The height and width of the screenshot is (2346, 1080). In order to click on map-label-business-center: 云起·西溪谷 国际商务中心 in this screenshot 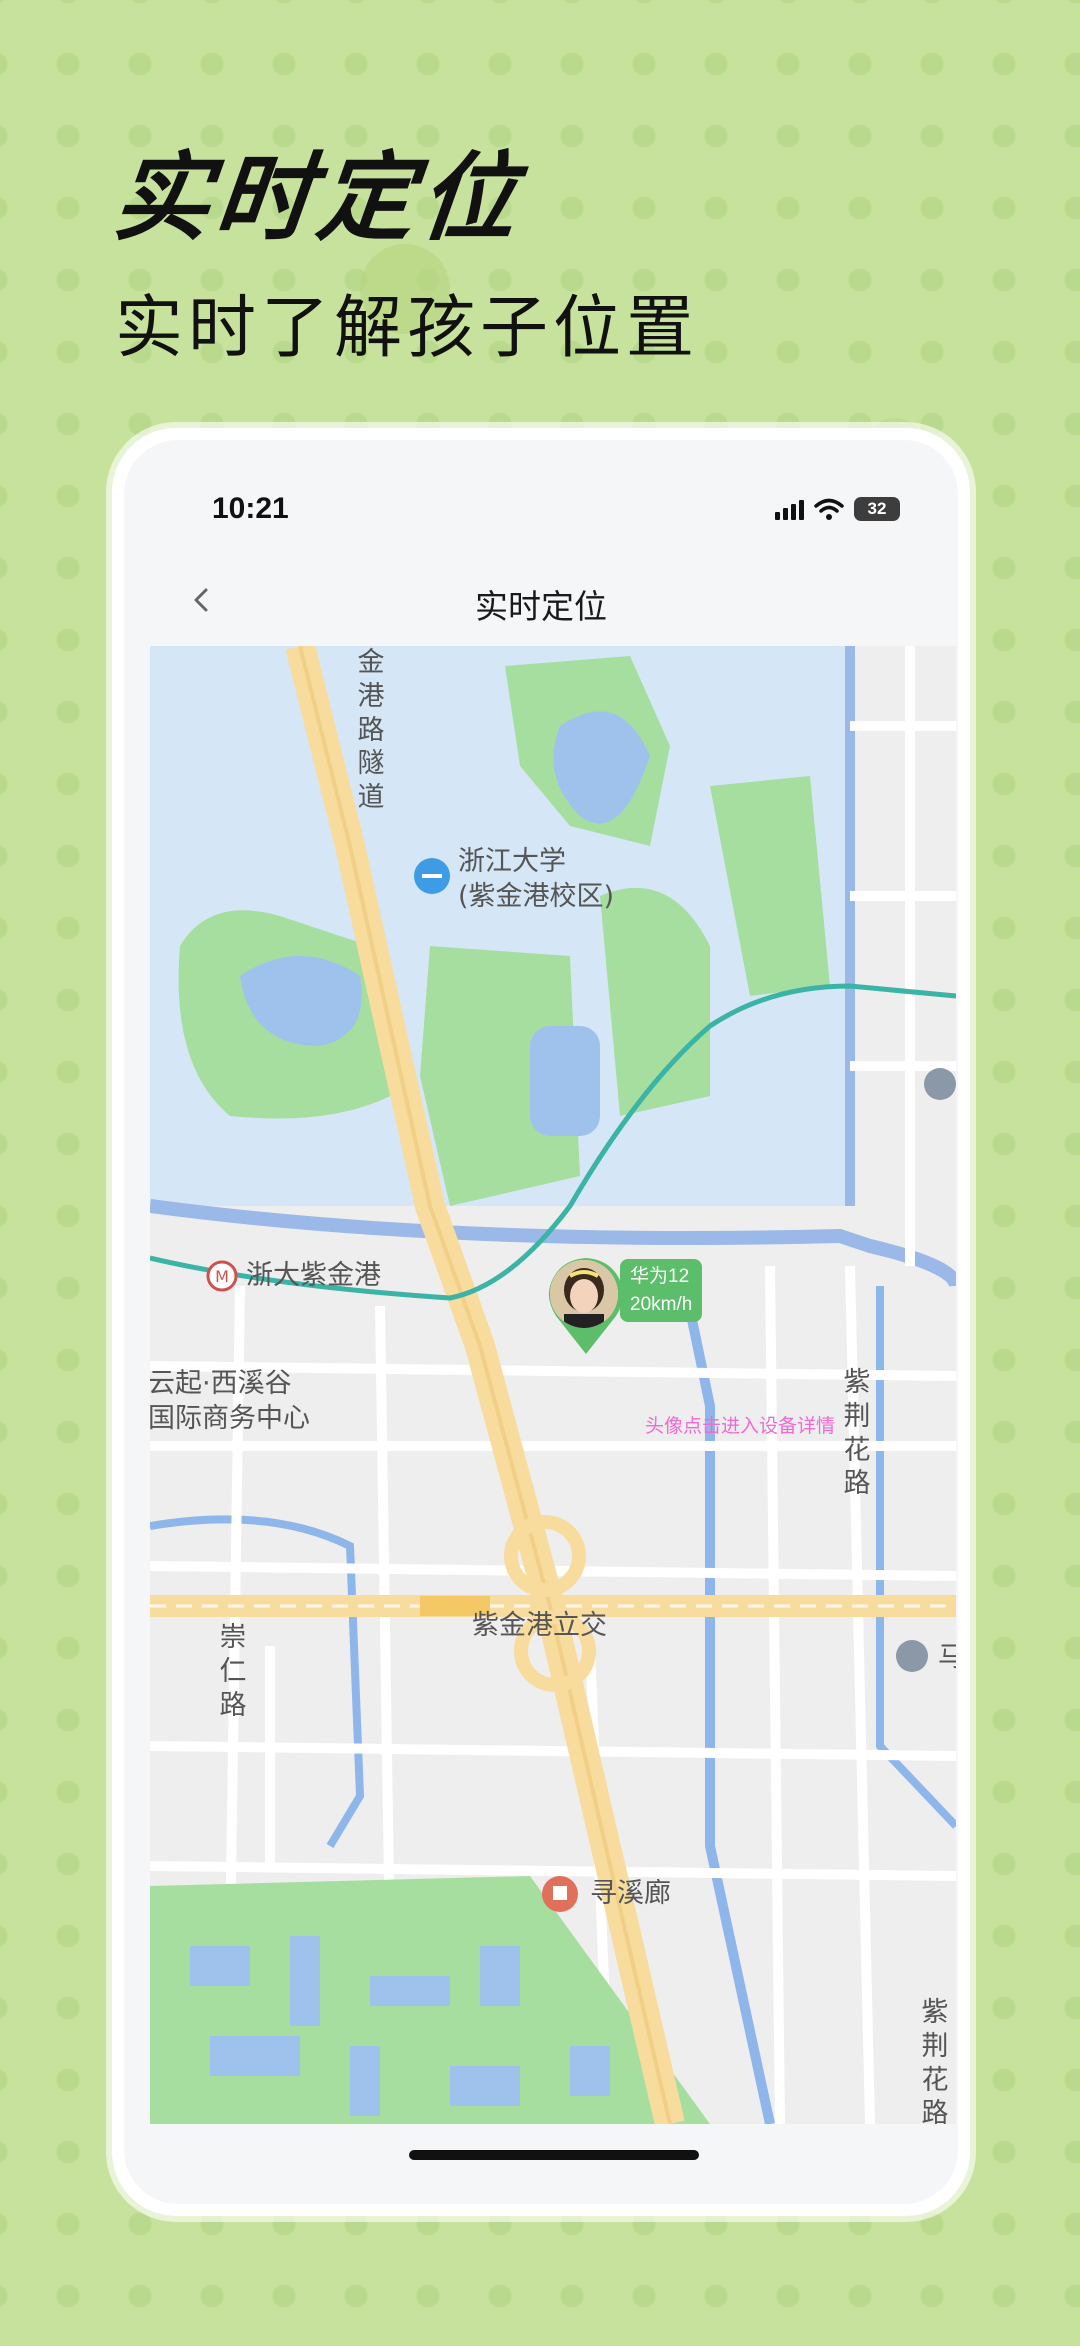, I will do `click(230, 1401)`.